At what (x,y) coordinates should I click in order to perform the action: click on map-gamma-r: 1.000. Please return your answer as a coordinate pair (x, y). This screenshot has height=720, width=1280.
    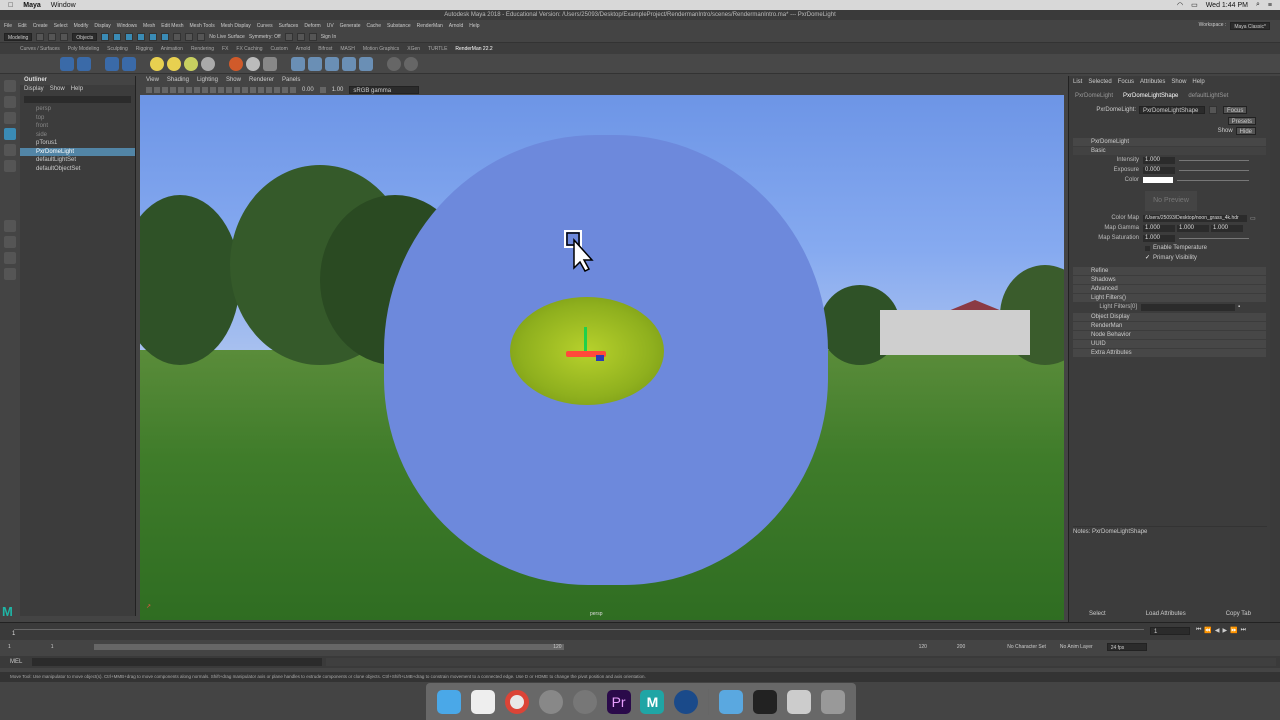
    Looking at the image, I should click on (1159, 228).